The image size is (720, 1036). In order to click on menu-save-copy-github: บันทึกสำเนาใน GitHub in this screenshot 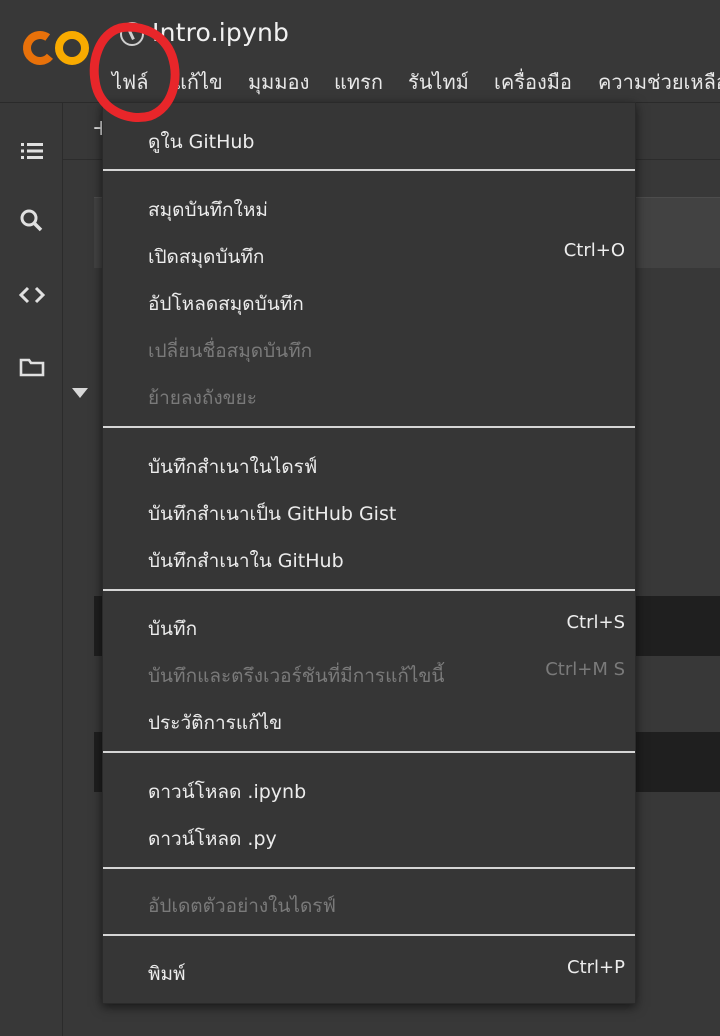, I will do `click(386, 558)`.